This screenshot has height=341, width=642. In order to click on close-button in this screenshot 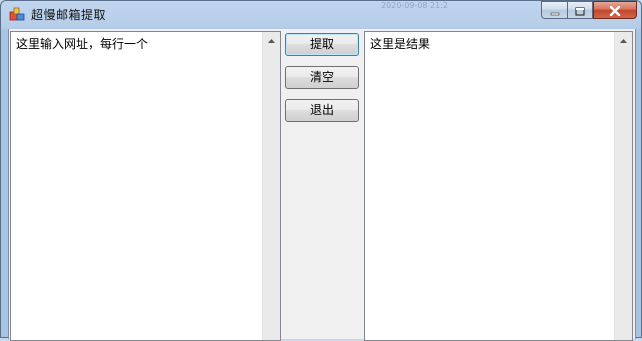, I will do `click(615, 10)`.